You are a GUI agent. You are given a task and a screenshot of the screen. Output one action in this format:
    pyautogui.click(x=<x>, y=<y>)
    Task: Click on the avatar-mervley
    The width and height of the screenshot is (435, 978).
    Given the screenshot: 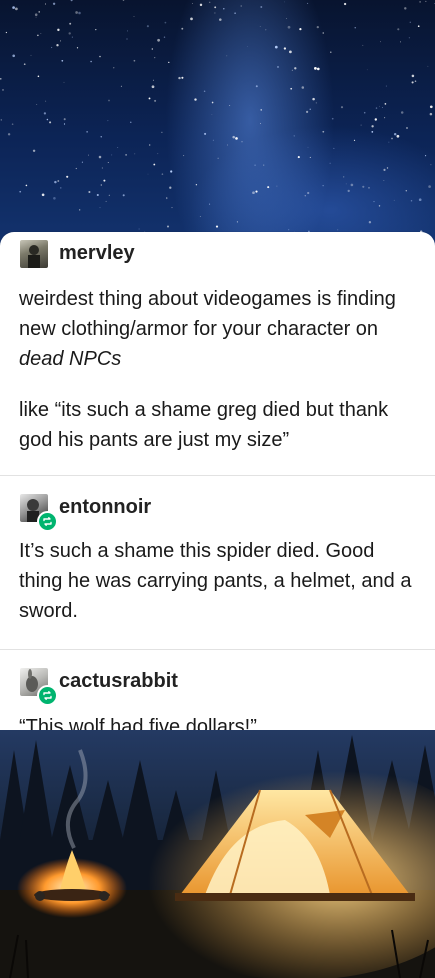 What is the action you would take?
    pyautogui.click(x=34, y=254)
    